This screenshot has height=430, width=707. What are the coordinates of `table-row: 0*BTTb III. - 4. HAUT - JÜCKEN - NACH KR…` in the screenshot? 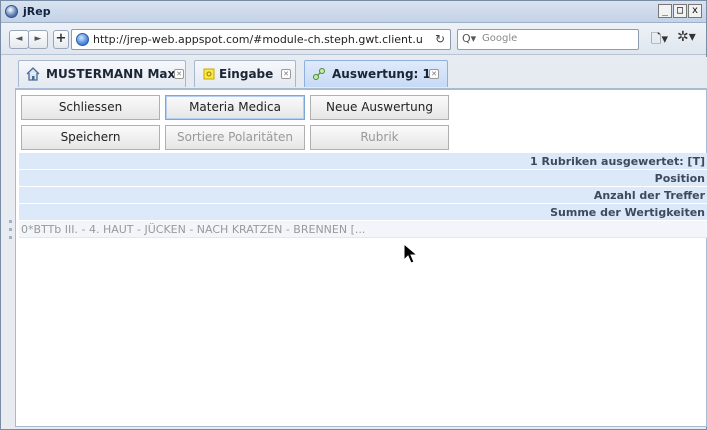 It's located at (363, 229).